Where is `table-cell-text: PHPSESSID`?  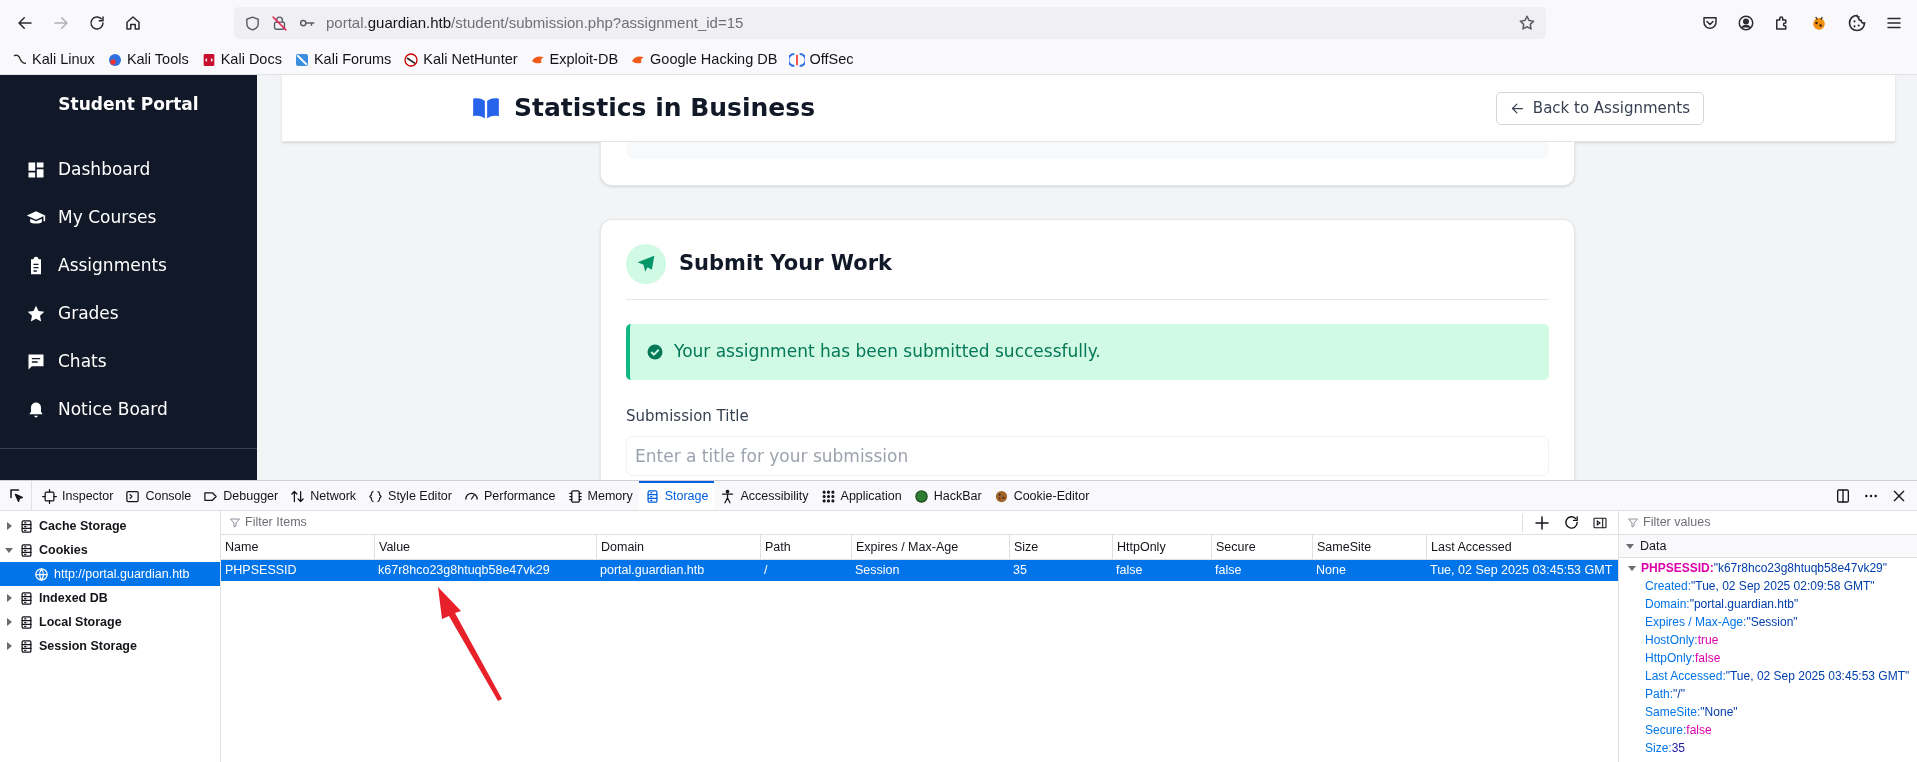
table-cell-text: PHPSESSID is located at coordinates (261, 571).